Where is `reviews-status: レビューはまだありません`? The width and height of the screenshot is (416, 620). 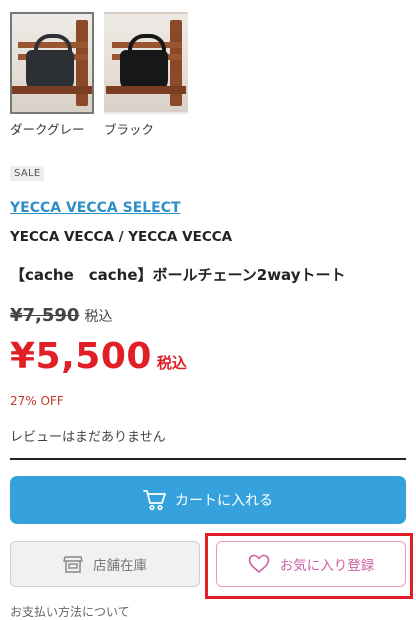 reviews-status: レビューはまだありません is located at coordinates (88, 437).